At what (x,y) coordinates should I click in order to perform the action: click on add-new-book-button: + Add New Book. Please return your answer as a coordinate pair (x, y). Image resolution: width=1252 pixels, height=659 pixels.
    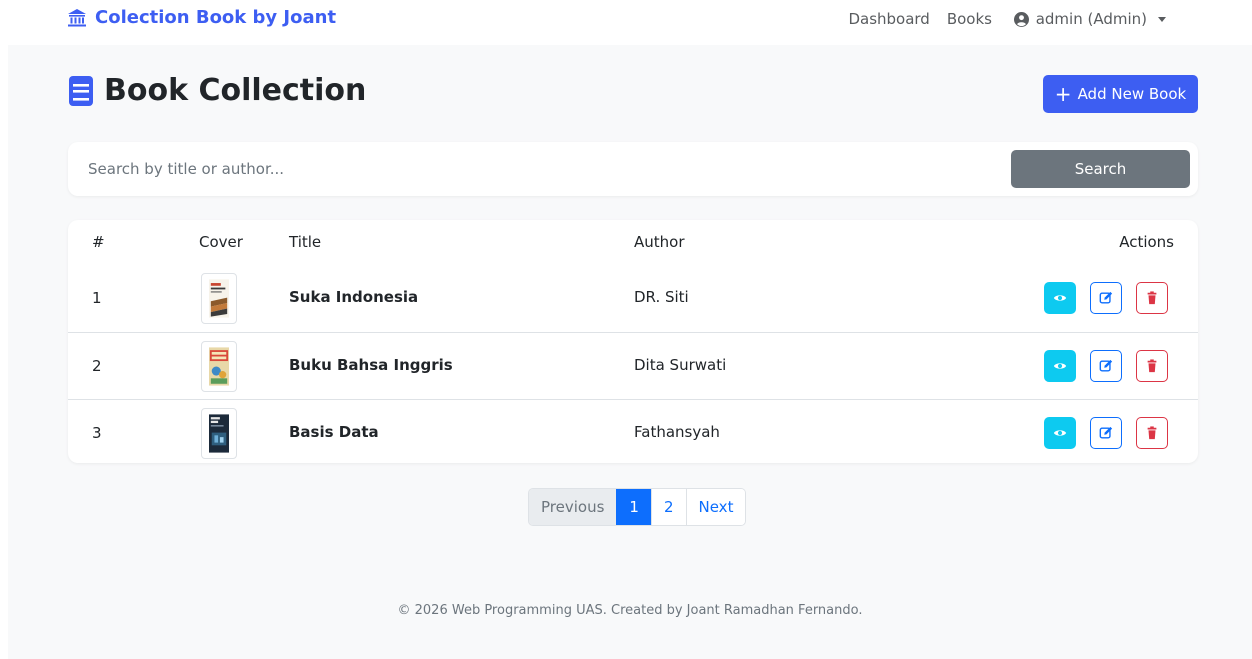
    Looking at the image, I should click on (1120, 94).